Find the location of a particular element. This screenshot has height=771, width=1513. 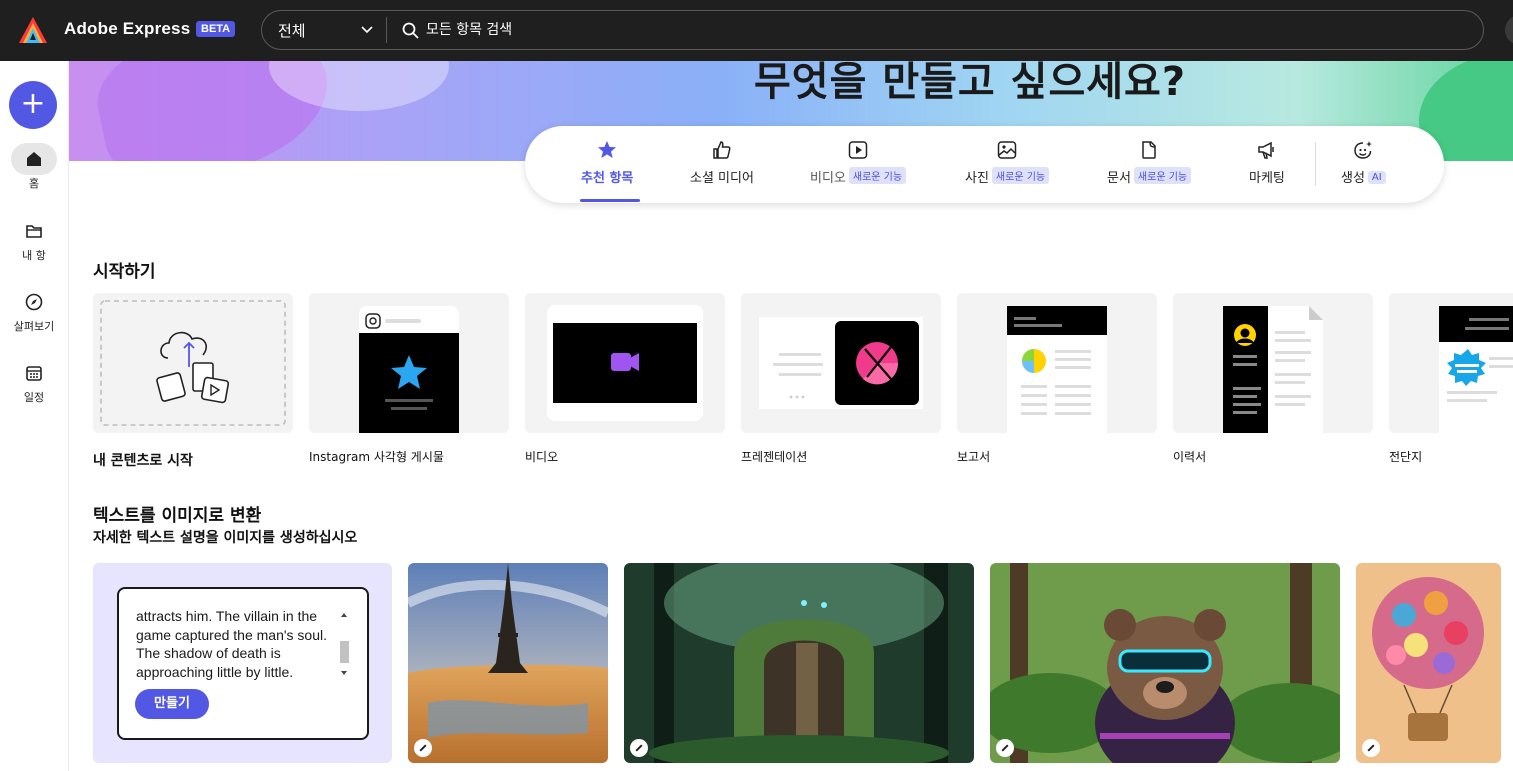

search-input is located at coordinates (926, 30).